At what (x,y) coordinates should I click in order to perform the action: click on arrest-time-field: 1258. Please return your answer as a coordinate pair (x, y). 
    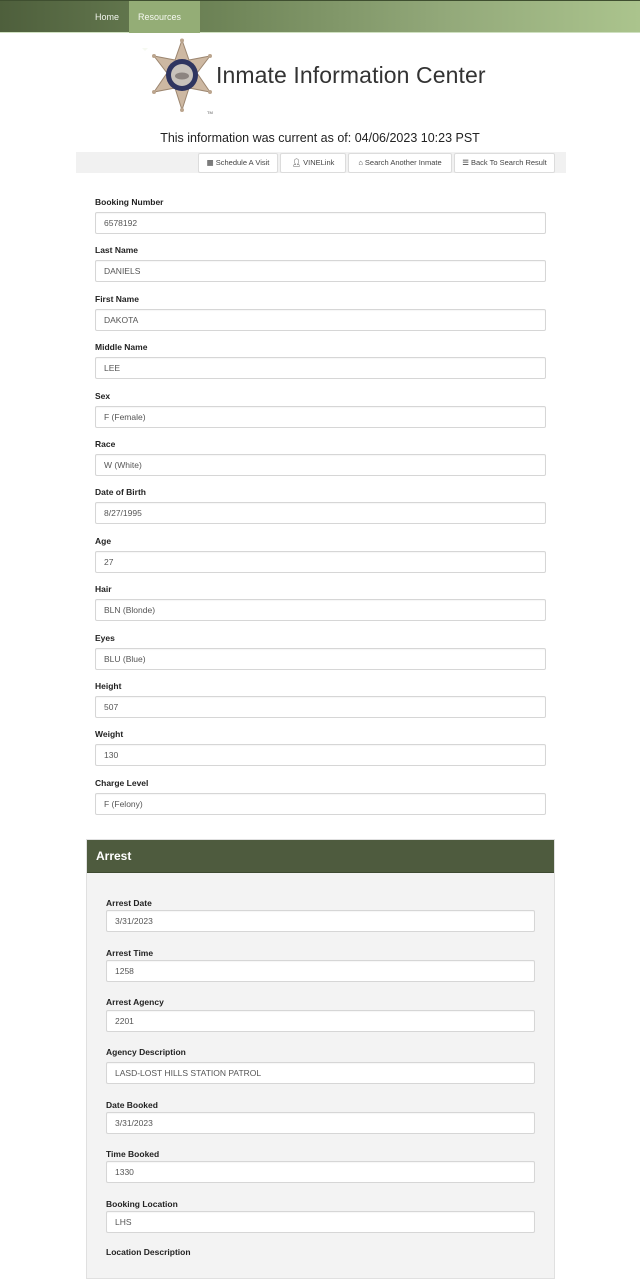
    Looking at the image, I should click on (320, 971).